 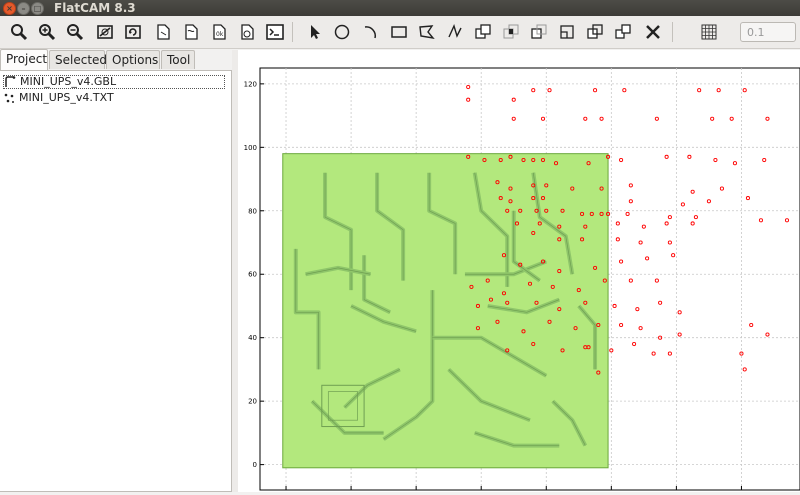 I want to click on delete-icon, so click(x=247, y=32).